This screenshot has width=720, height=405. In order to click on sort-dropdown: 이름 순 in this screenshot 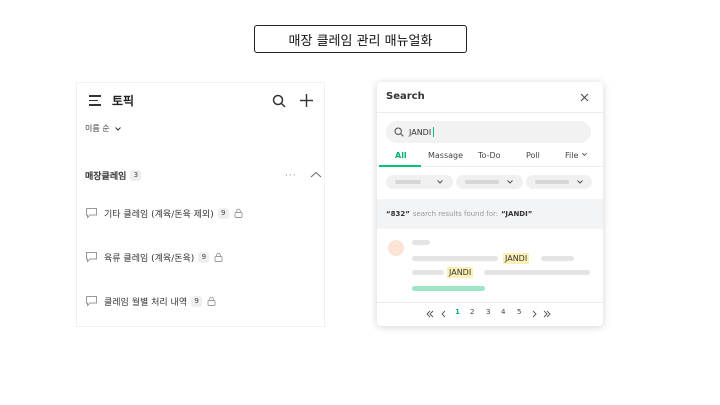, I will do `click(103, 128)`.